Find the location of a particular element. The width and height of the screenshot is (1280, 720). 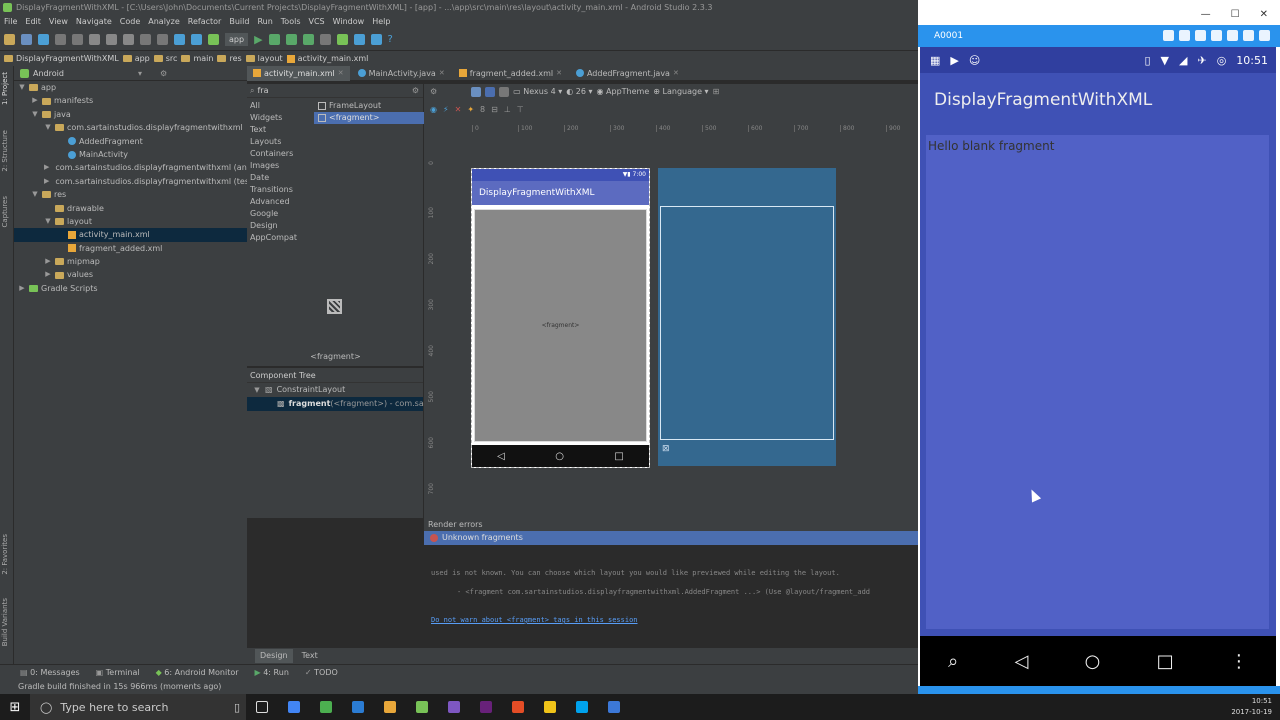

breadcrumb-res: res is located at coordinates (229, 58).